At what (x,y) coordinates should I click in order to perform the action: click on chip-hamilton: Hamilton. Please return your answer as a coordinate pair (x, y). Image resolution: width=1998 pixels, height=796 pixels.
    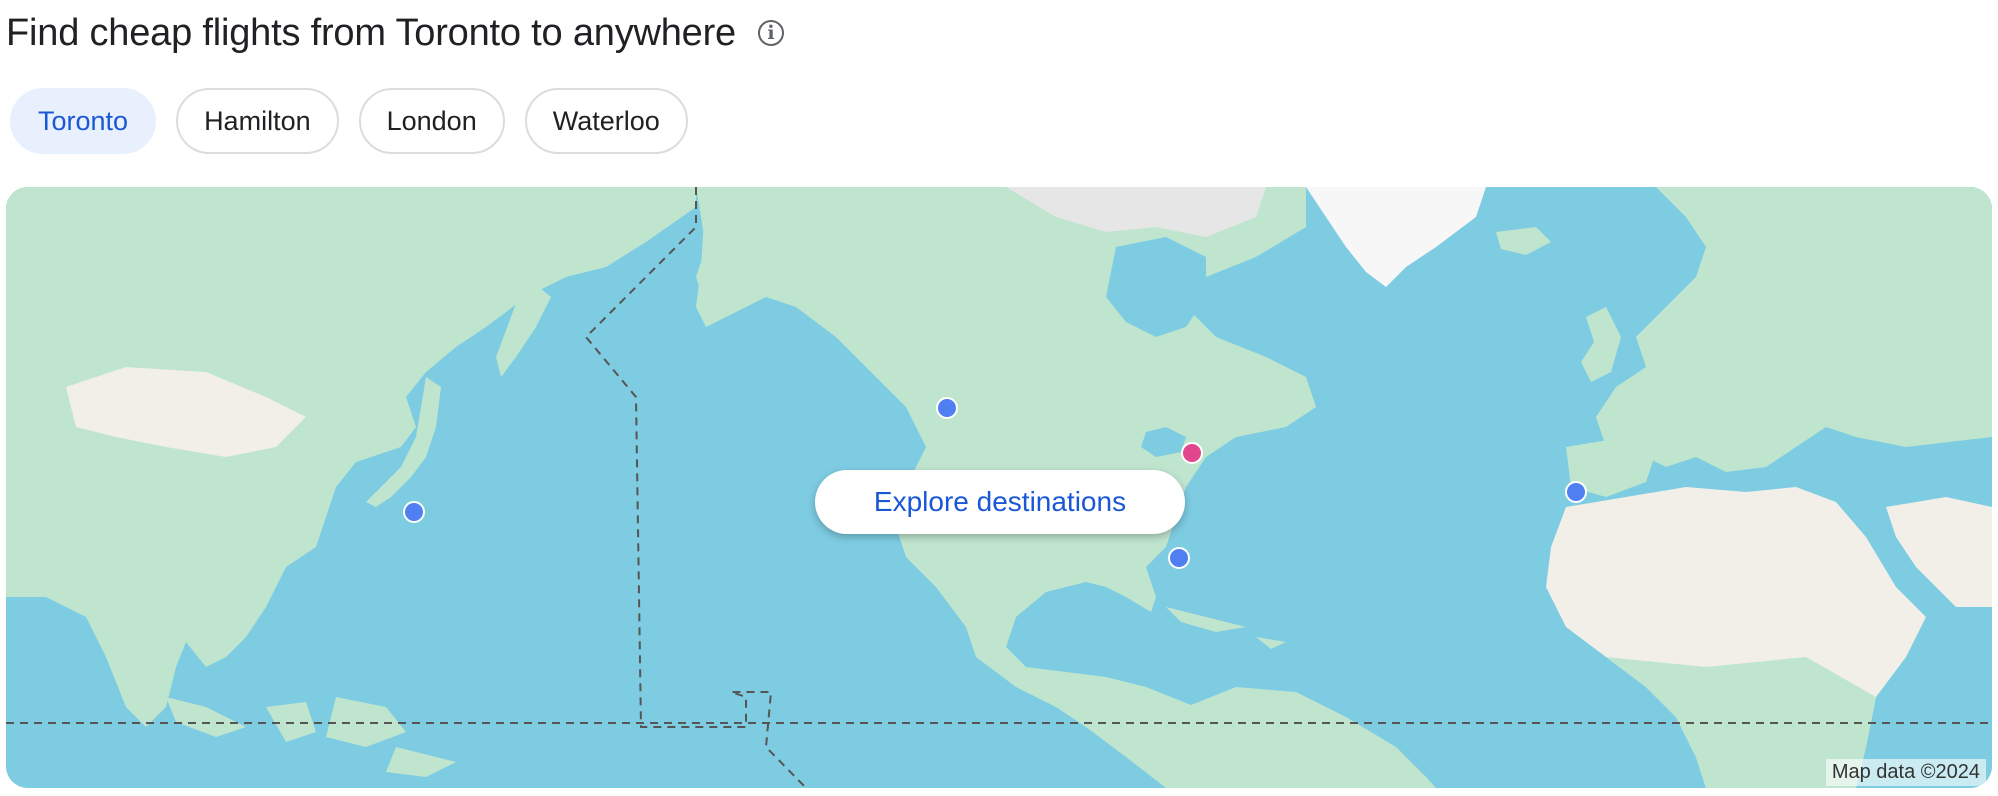
    Looking at the image, I should click on (257, 121).